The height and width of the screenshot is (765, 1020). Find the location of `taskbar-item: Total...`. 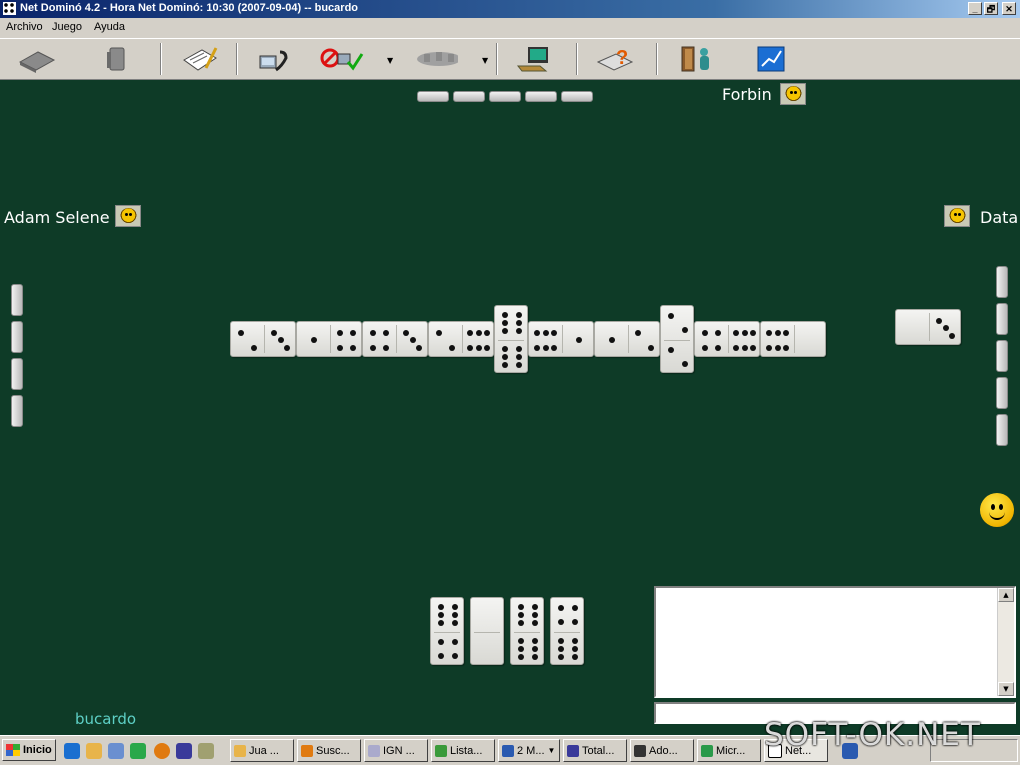

taskbar-item: Total... is located at coordinates (595, 750).